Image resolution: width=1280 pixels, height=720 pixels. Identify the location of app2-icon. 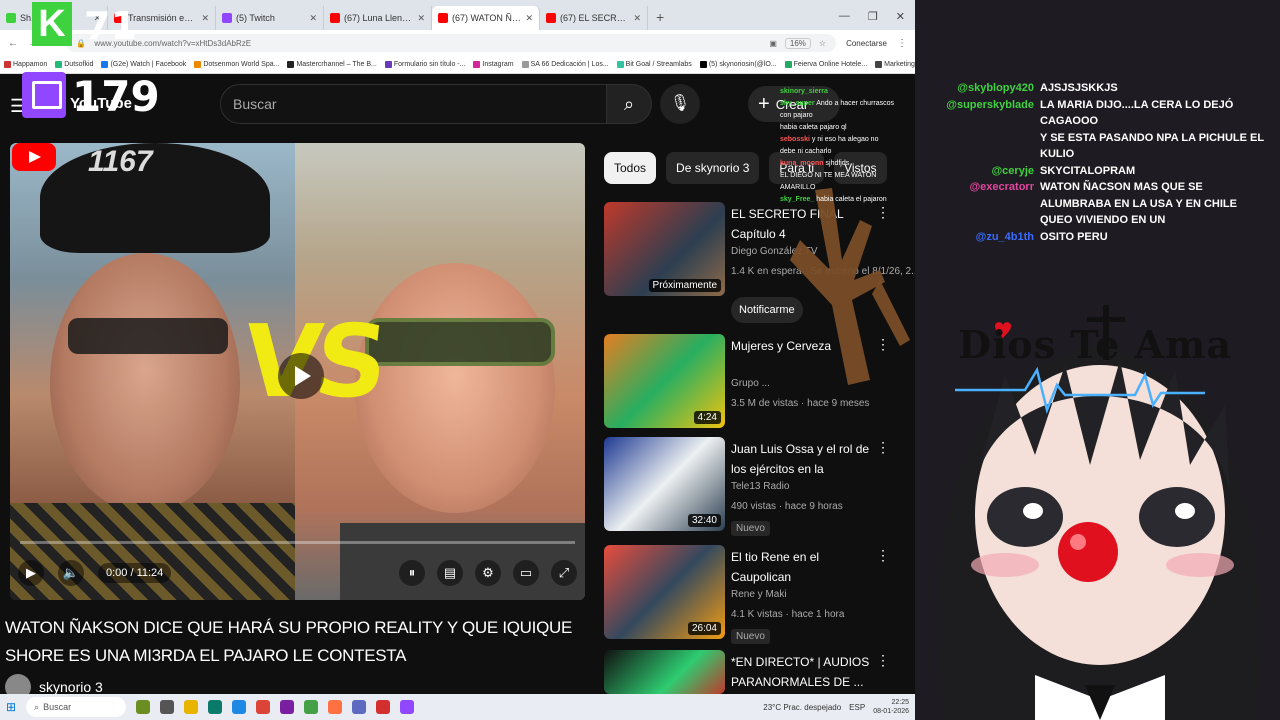
(287, 707).